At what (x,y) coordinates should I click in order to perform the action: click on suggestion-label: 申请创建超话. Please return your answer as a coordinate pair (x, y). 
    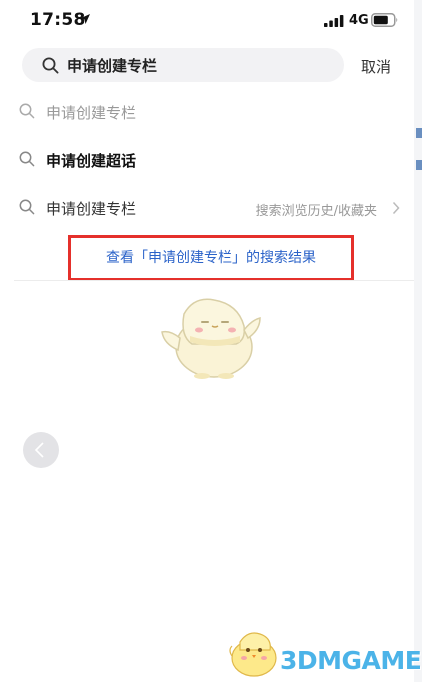
    Looking at the image, I should click on (91, 161).